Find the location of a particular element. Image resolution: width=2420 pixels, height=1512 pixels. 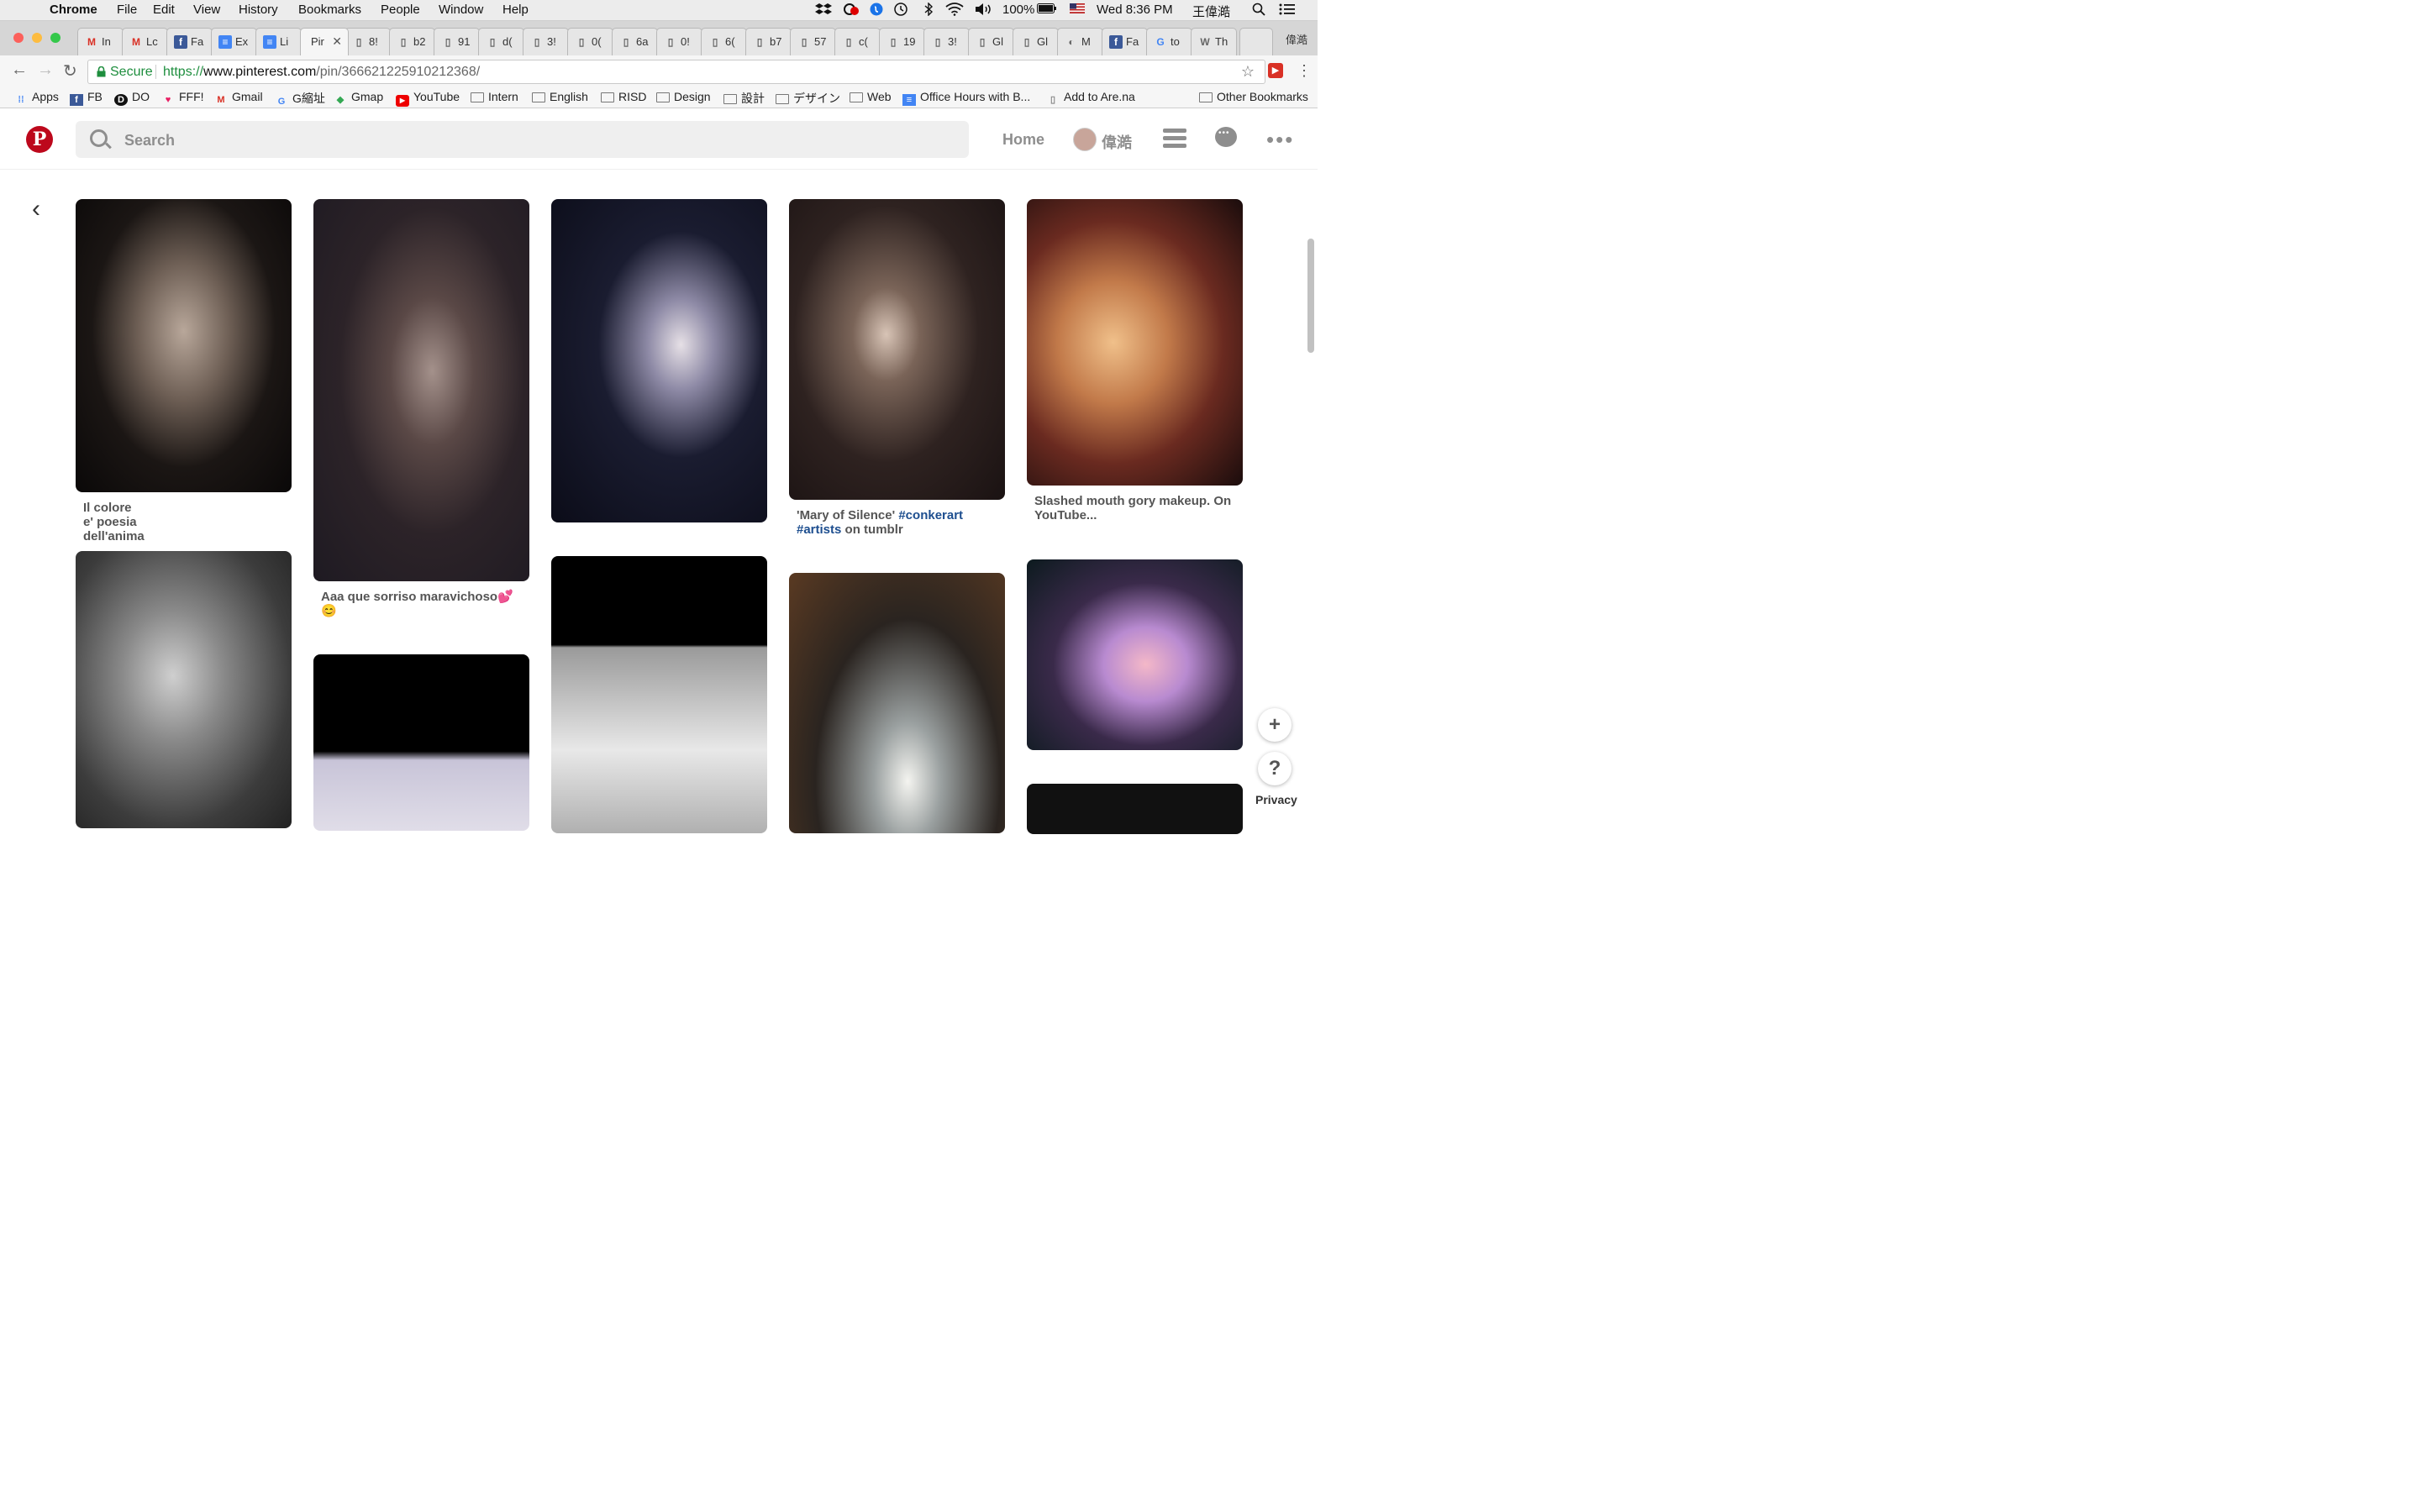

scrollbar-thumb is located at coordinates (1311, 296).